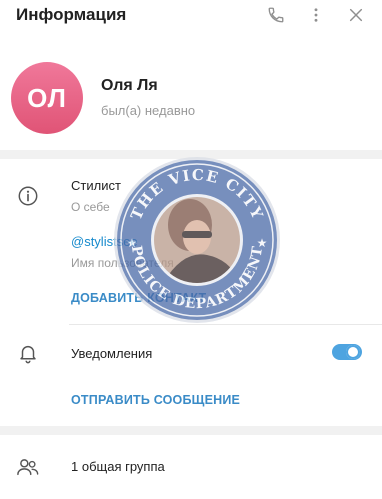 Image resolution: width=382 pixels, height=499 pixels. Describe the element at coordinates (191, 16) in the screenshot. I see `panel-header: Информация` at that location.